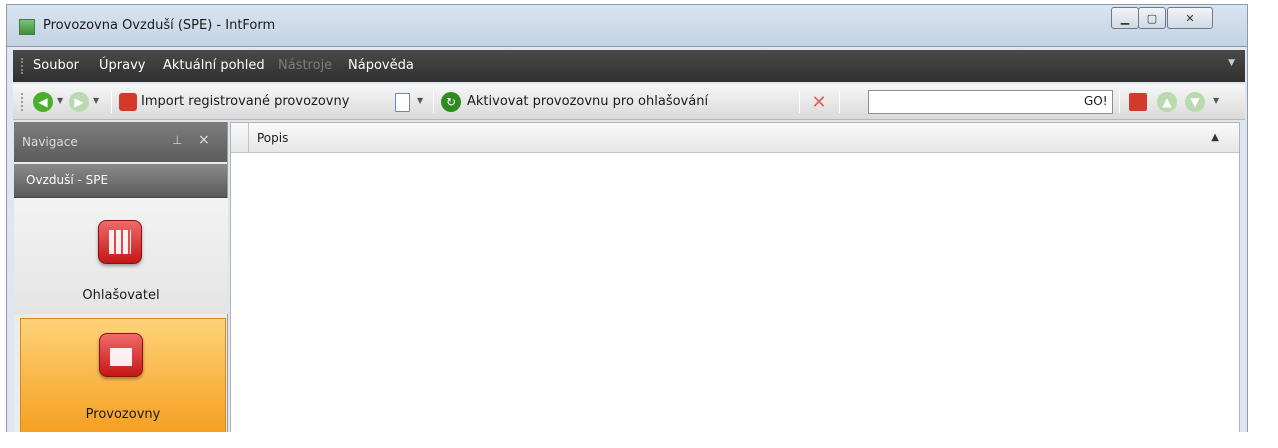 The width and height of the screenshot is (1278, 448). I want to click on nav-item-label: Provozovny, so click(123, 414).